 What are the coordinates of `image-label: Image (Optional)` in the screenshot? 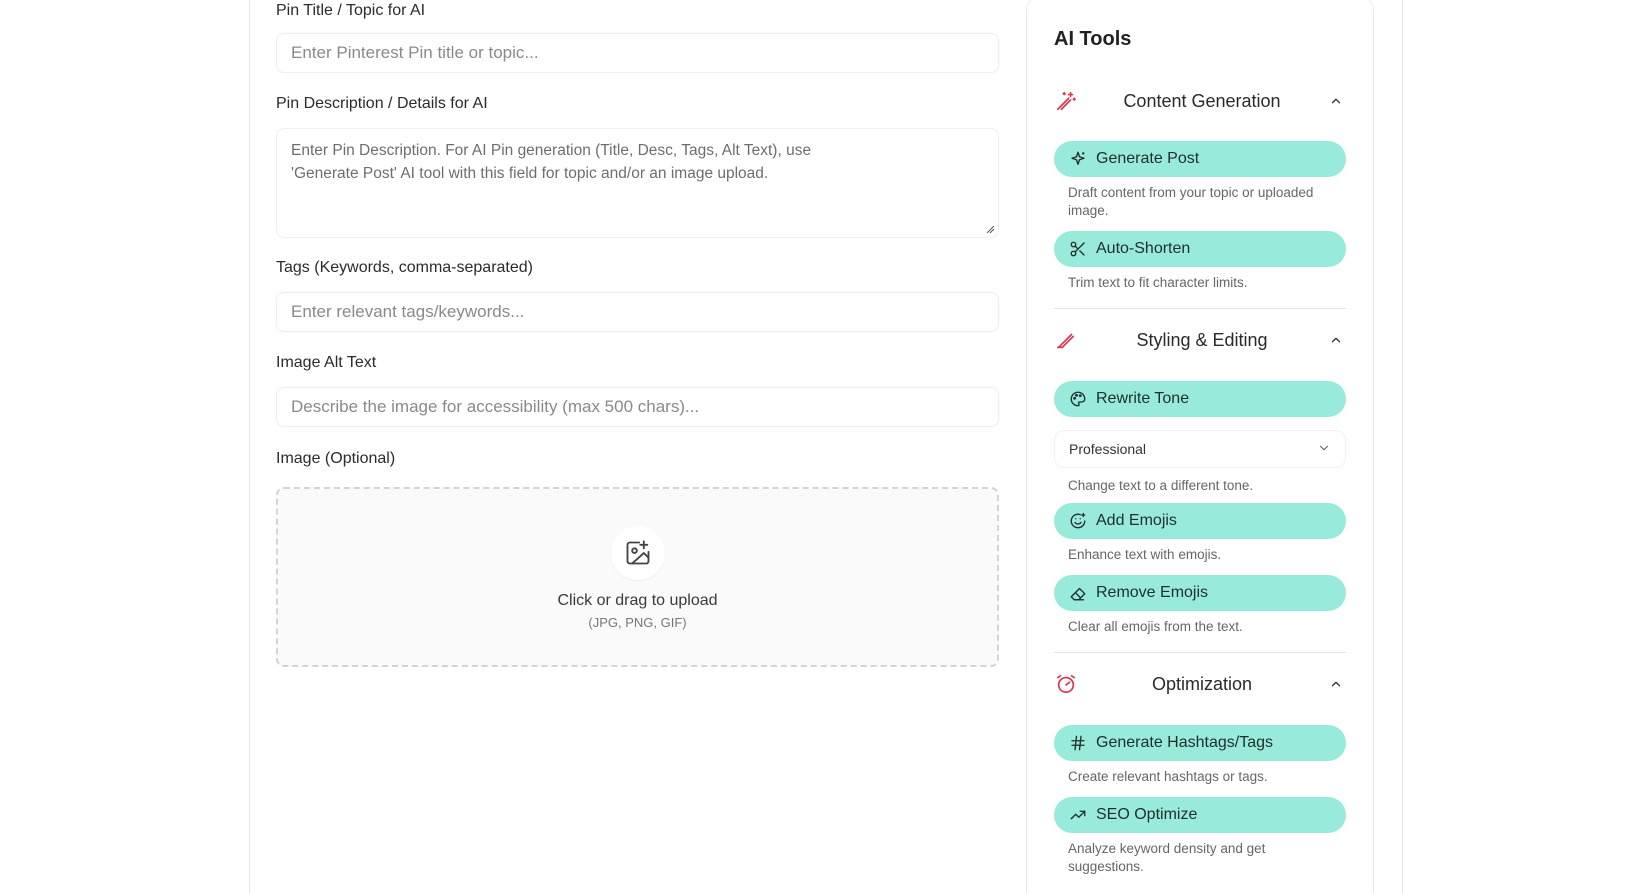 It's located at (336, 458).